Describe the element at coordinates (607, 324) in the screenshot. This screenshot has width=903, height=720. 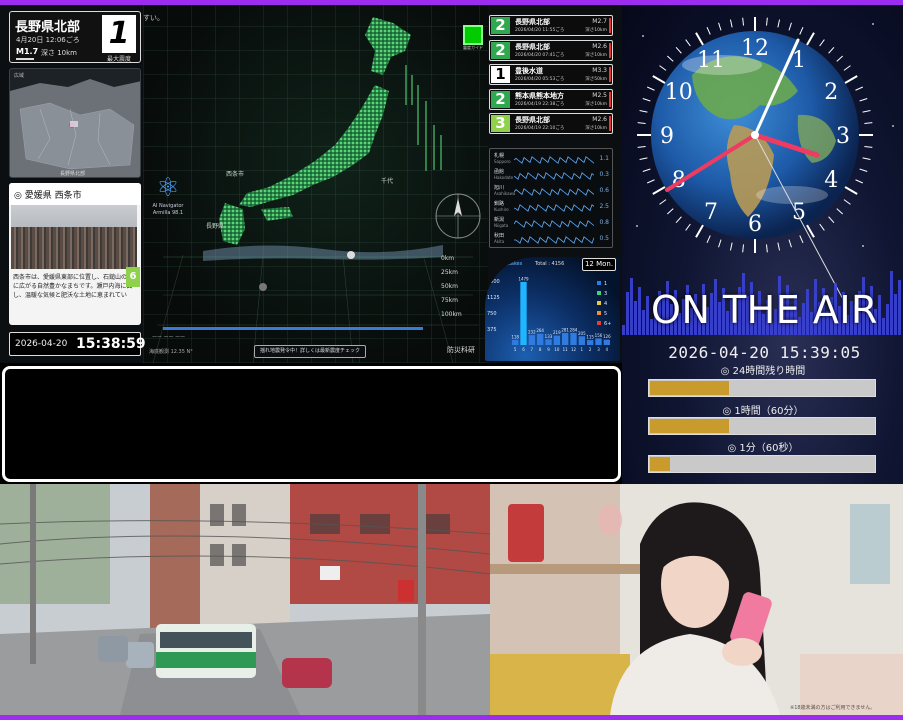
I see `legend-label: 6+` at that location.